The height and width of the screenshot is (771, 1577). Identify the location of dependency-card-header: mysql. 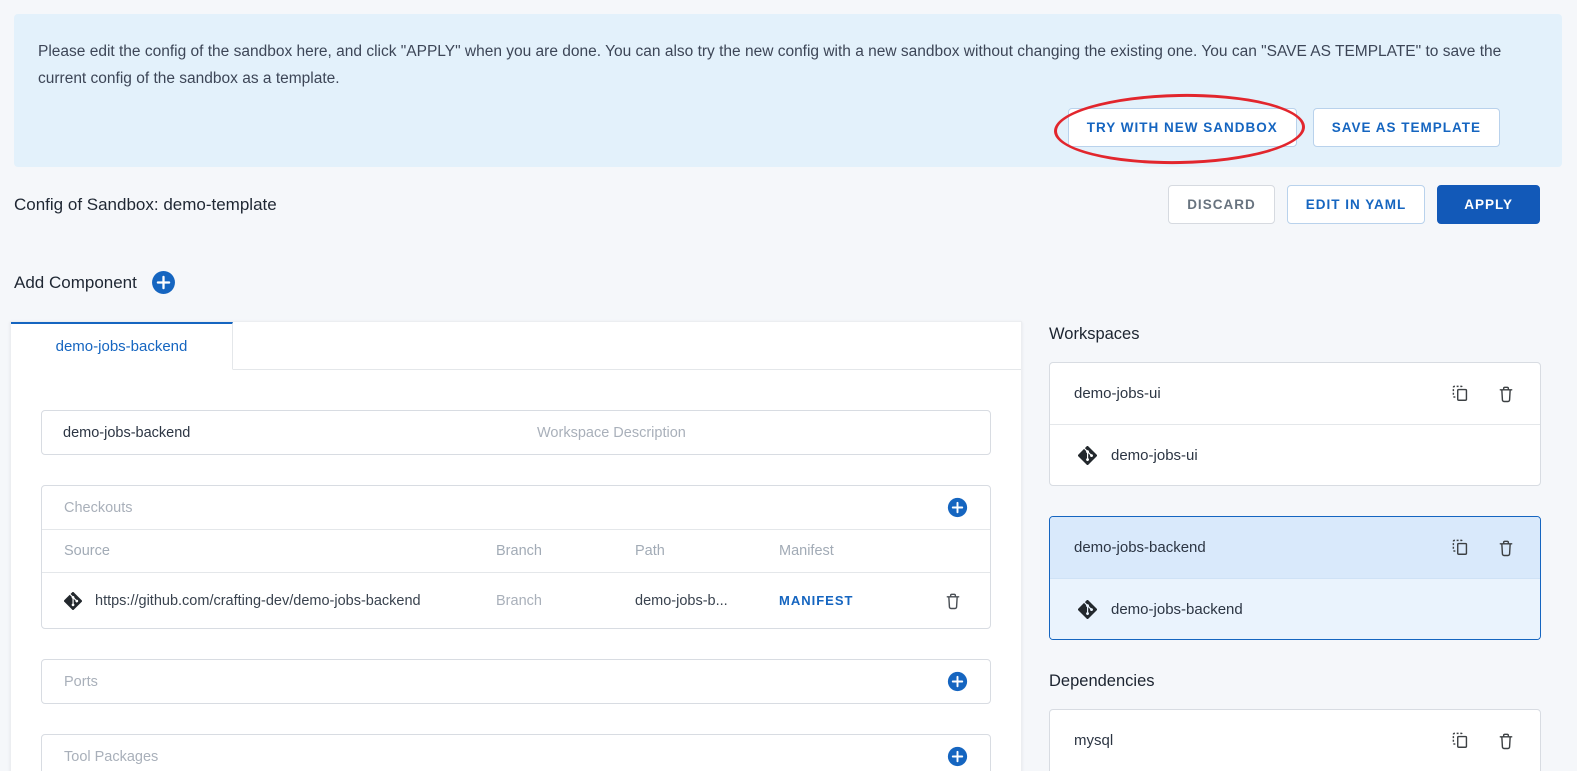
(1295, 740).